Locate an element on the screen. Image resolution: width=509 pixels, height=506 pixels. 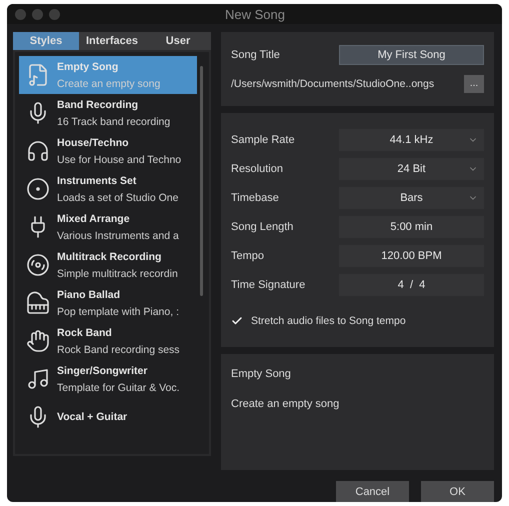
song-title-field: My First Song is located at coordinates (411, 54).